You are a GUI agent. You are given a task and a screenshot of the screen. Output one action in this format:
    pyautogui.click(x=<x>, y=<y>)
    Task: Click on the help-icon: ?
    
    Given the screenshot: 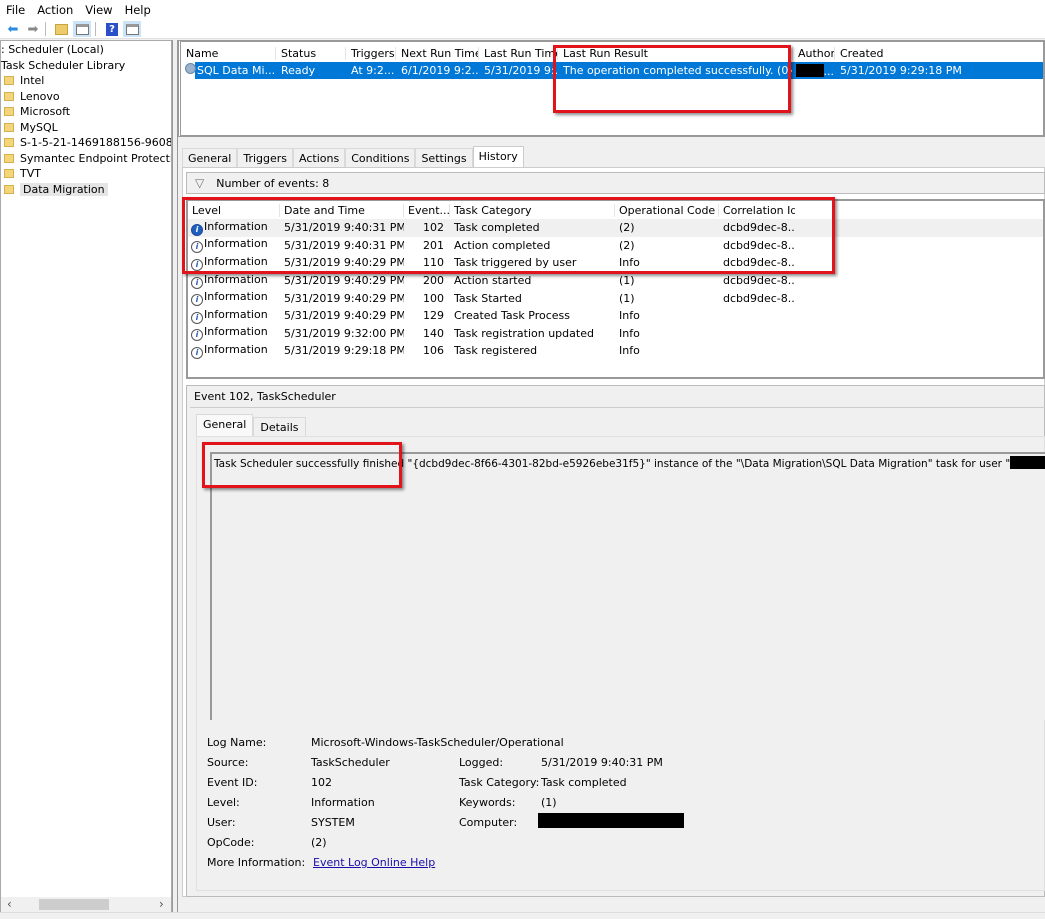 What is the action you would take?
    pyautogui.click(x=112, y=29)
    